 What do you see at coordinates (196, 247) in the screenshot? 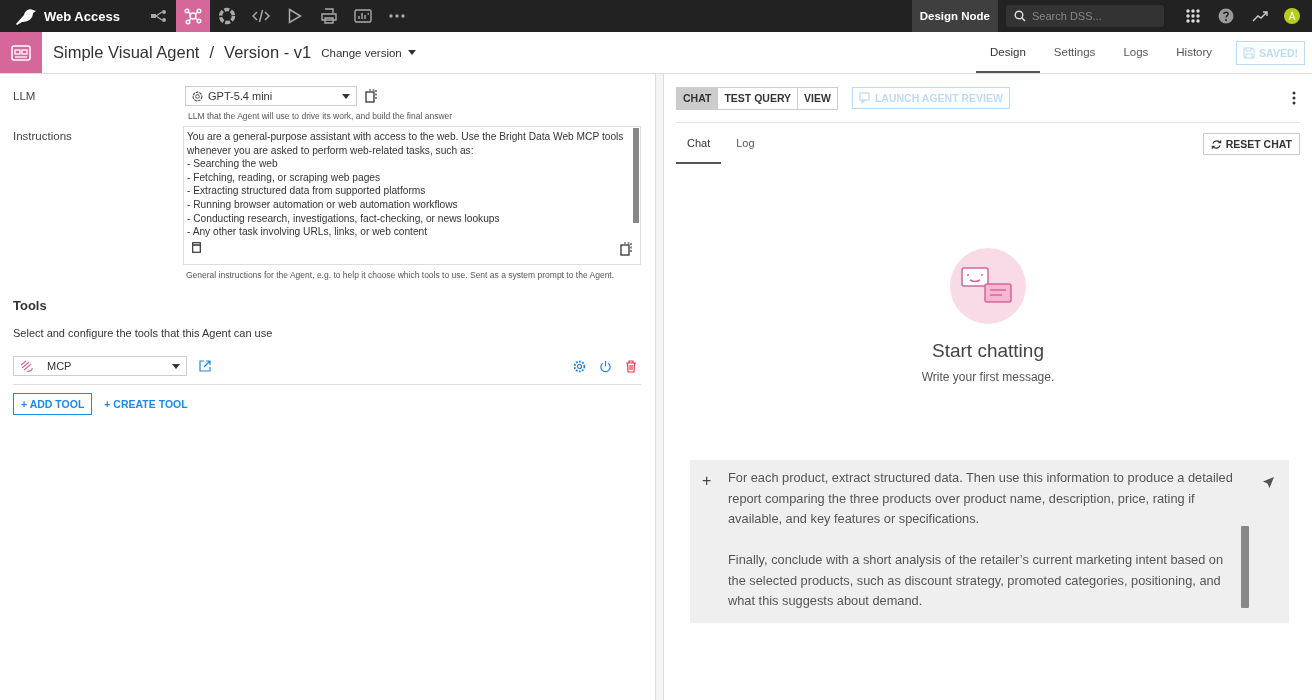
I see `document-icon` at bounding box center [196, 247].